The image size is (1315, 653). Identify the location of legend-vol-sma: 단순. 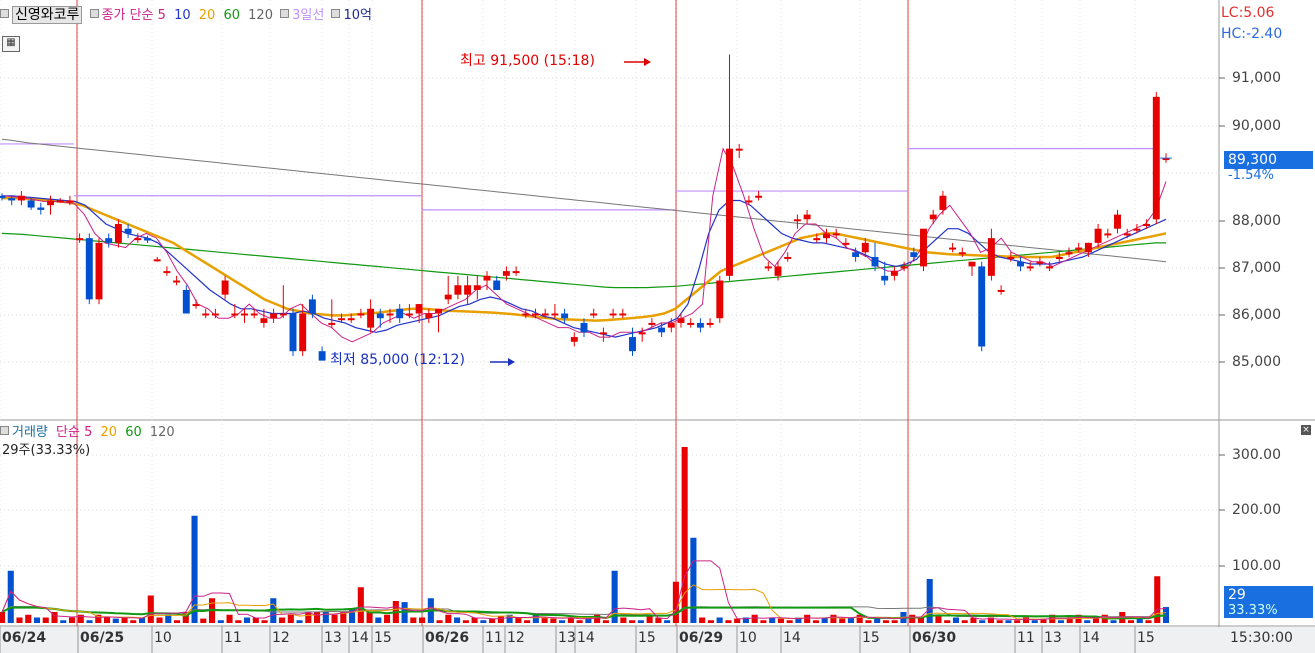
(68, 432).